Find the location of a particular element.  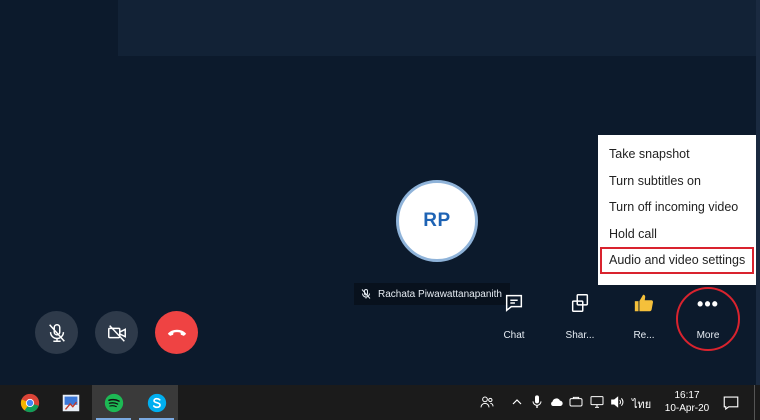

end-call-button is located at coordinates (176, 332).